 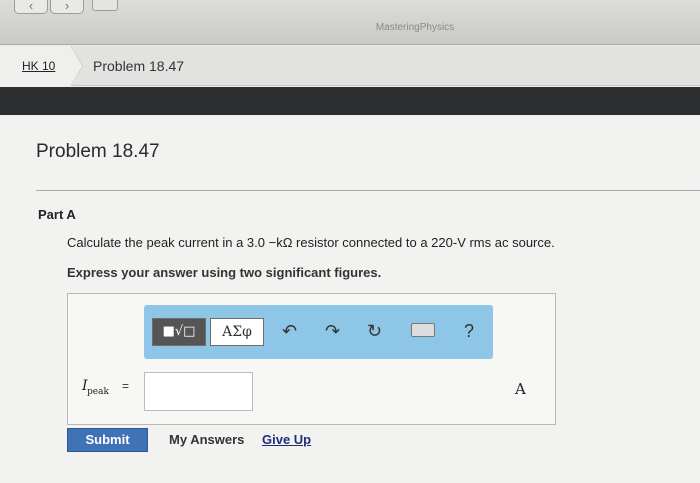 What do you see at coordinates (469, 331) in the screenshot?
I see `help-button: ?` at bounding box center [469, 331].